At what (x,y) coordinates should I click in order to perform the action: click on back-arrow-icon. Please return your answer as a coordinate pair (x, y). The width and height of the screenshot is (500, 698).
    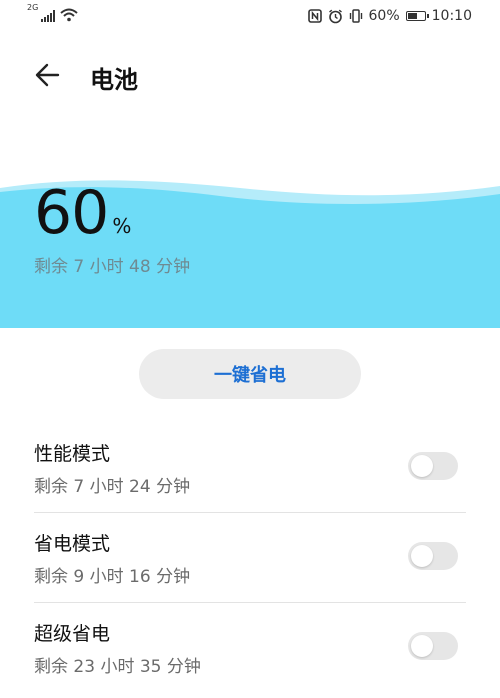
    Looking at the image, I should click on (48, 75).